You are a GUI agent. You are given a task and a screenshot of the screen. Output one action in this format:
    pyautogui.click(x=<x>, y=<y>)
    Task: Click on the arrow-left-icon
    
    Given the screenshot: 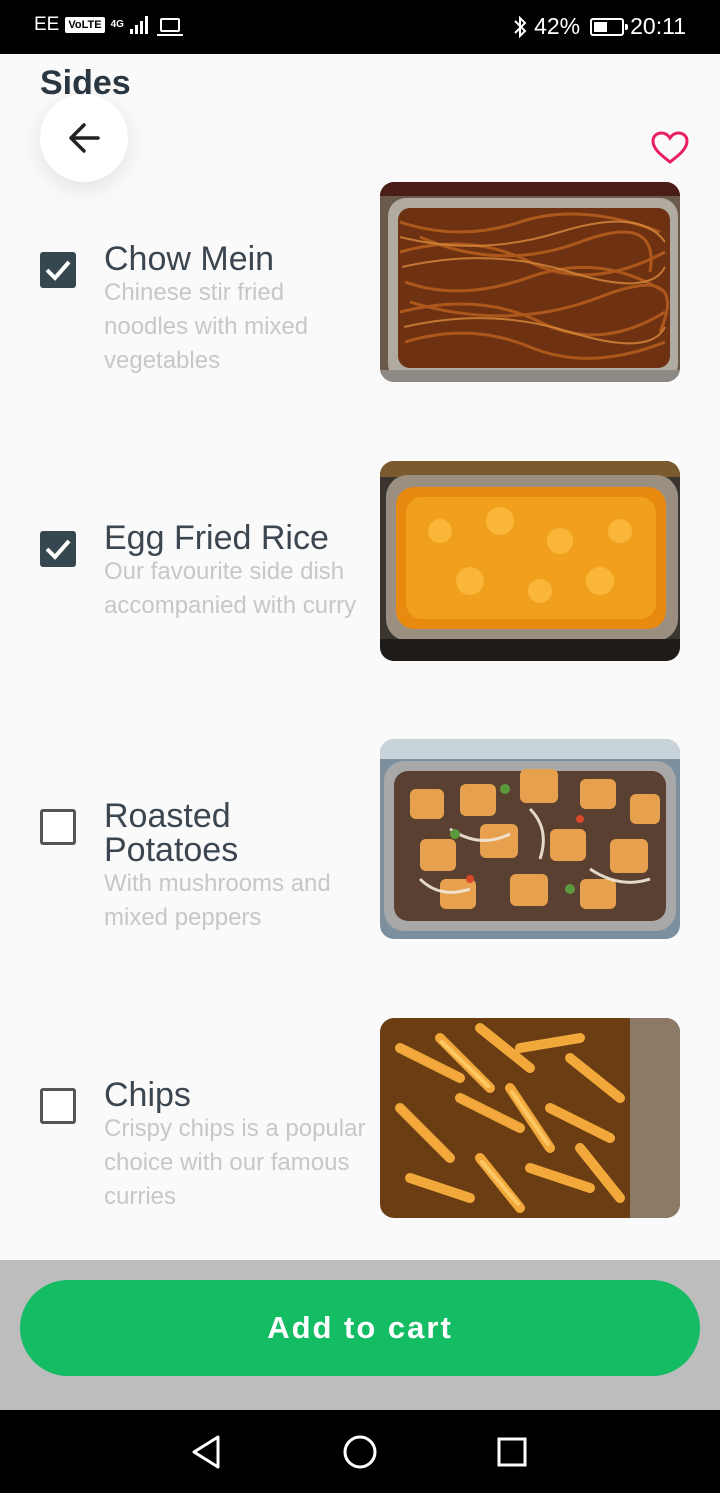 What is the action you would take?
    pyautogui.click(x=84, y=138)
    